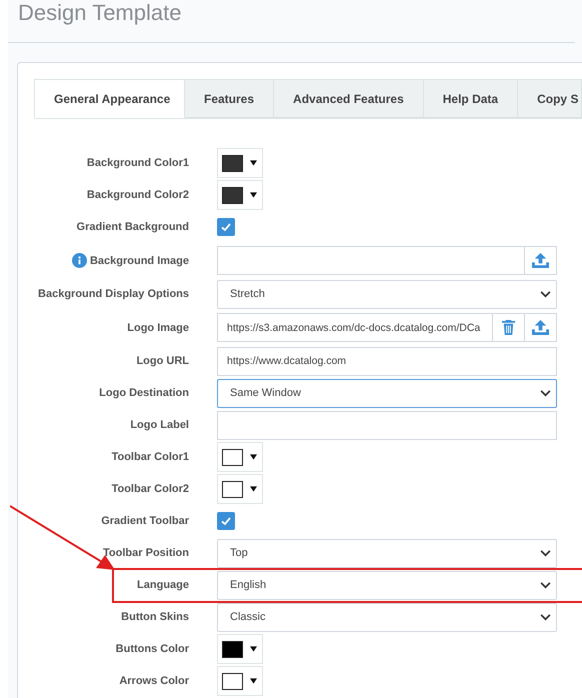 The width and height of the screenshot is (582, 698). What do you see at coordinates (144, 393) in the screenshot?
I see `field-label: Logo Destination` at bounding box center [144, 393].